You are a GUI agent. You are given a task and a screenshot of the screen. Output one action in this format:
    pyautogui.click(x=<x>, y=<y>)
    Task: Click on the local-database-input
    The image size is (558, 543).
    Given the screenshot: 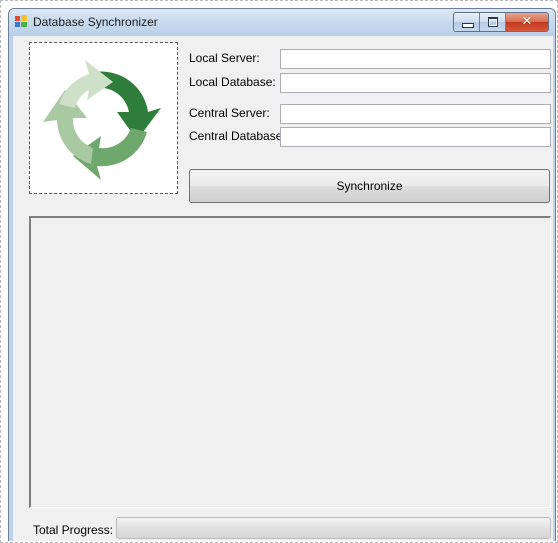 What is the action you would take?
    pyautogui.click(x=415, y=83)
    